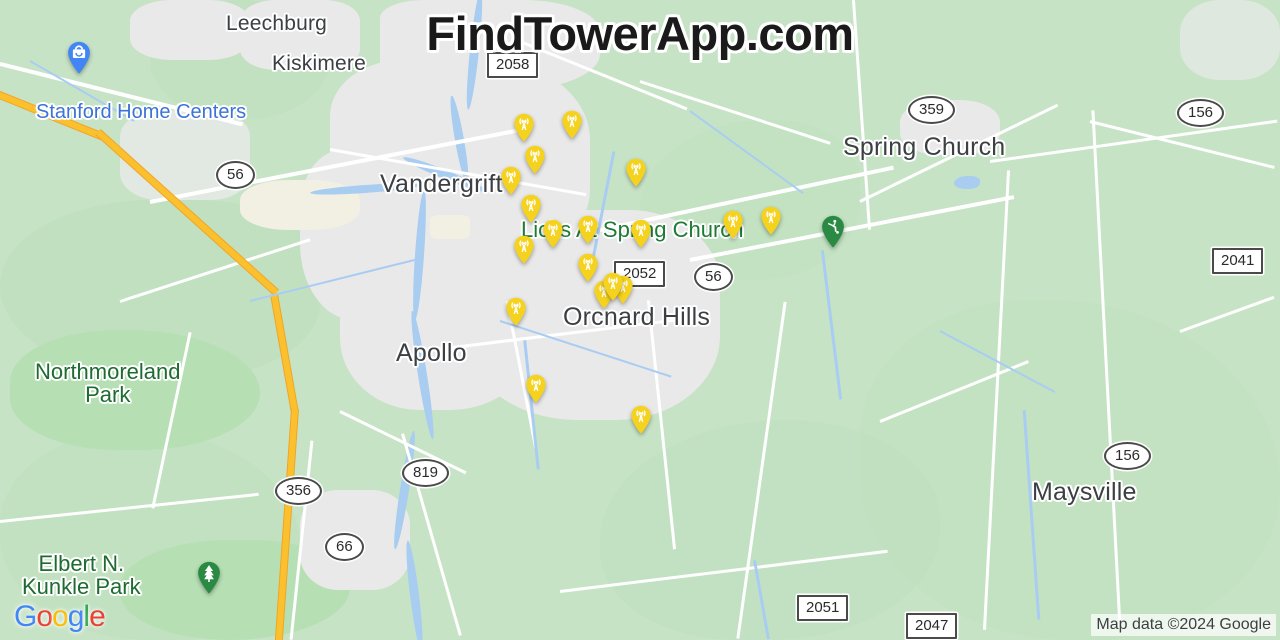 This screenshot has width=1280, height=640. Describe the element at coordinates (25, 616) in the screenshot. I see `google-logo-letter: G` at that location.